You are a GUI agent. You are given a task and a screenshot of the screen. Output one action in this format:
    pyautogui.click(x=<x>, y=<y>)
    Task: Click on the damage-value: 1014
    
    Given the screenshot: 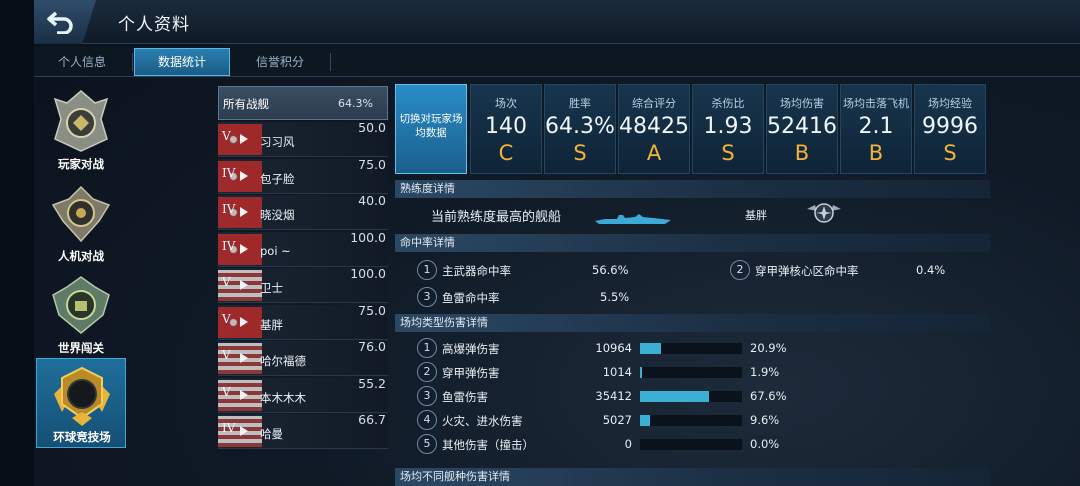 What is the action you would take?
    pyautogui.click(x=617, y=372)
    